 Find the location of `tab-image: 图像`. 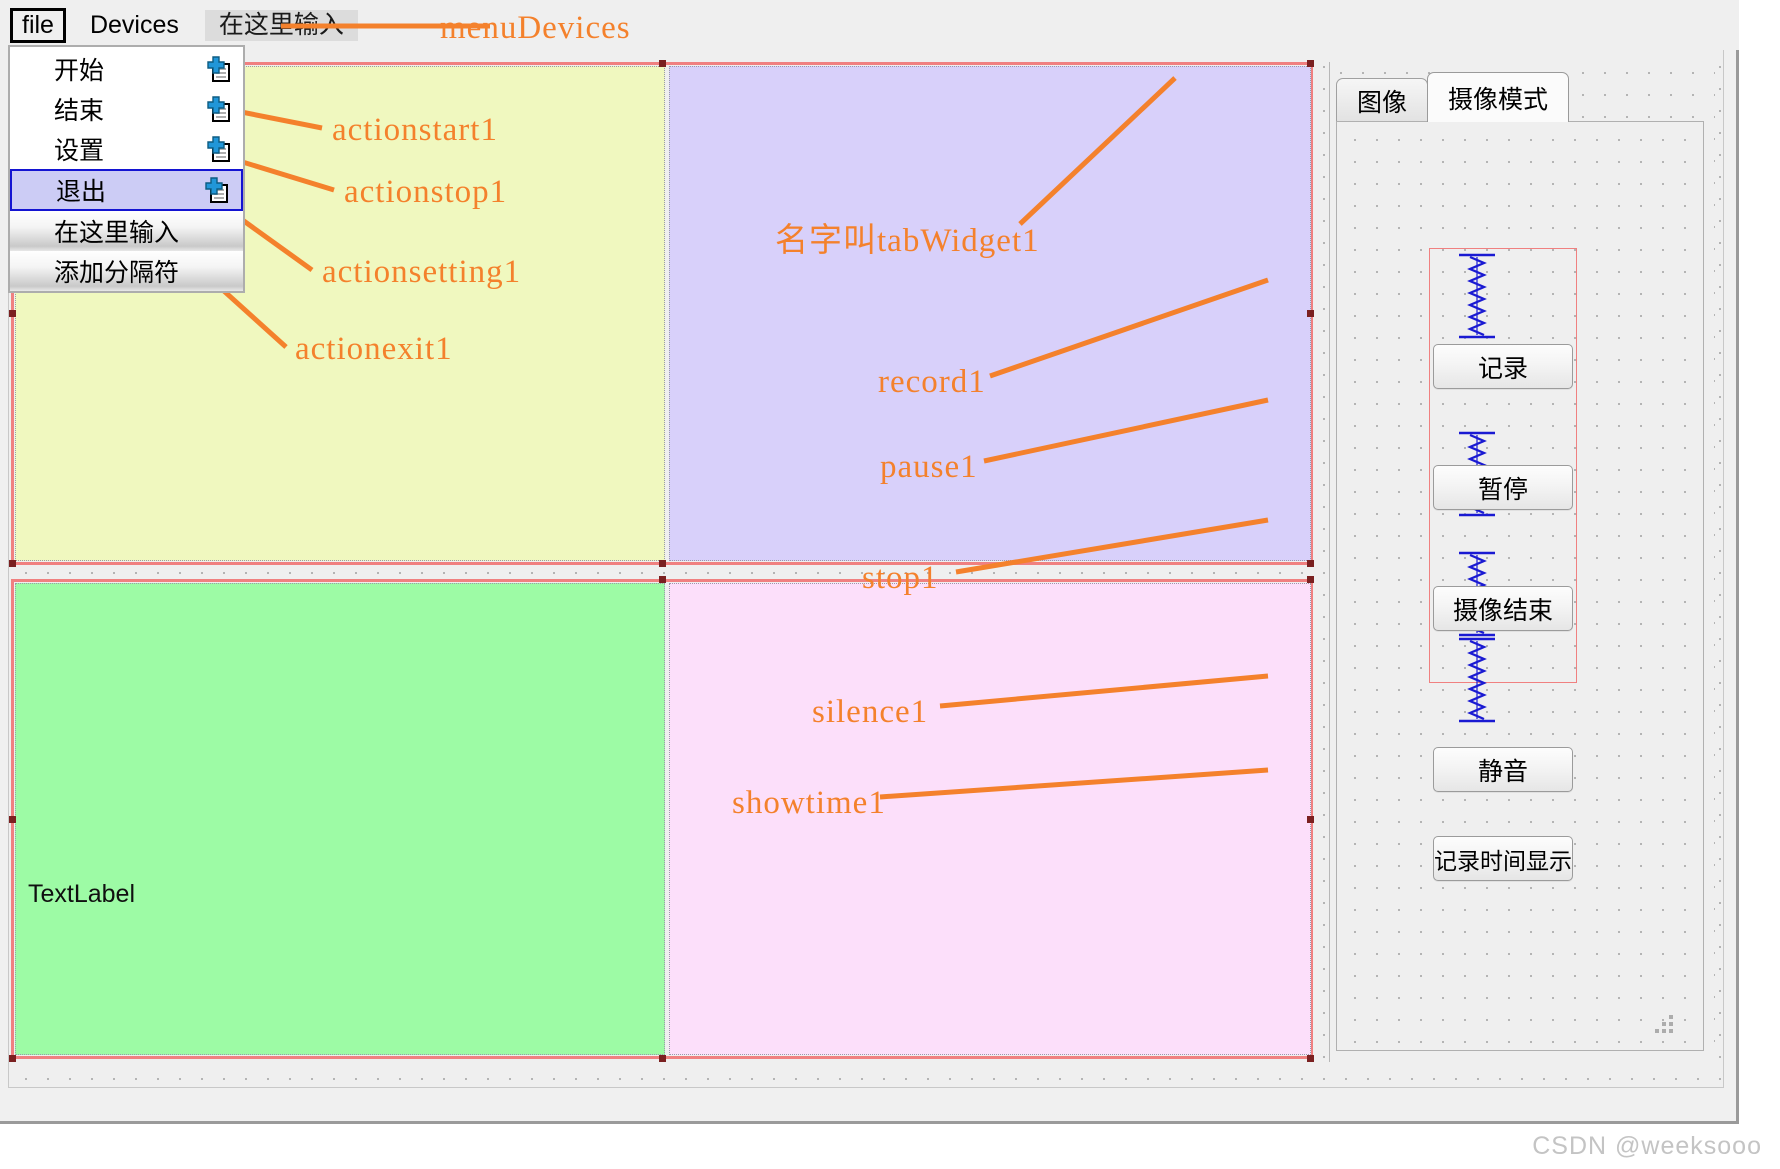

tab-image: 图像 is located at coordinates (1382, 100).